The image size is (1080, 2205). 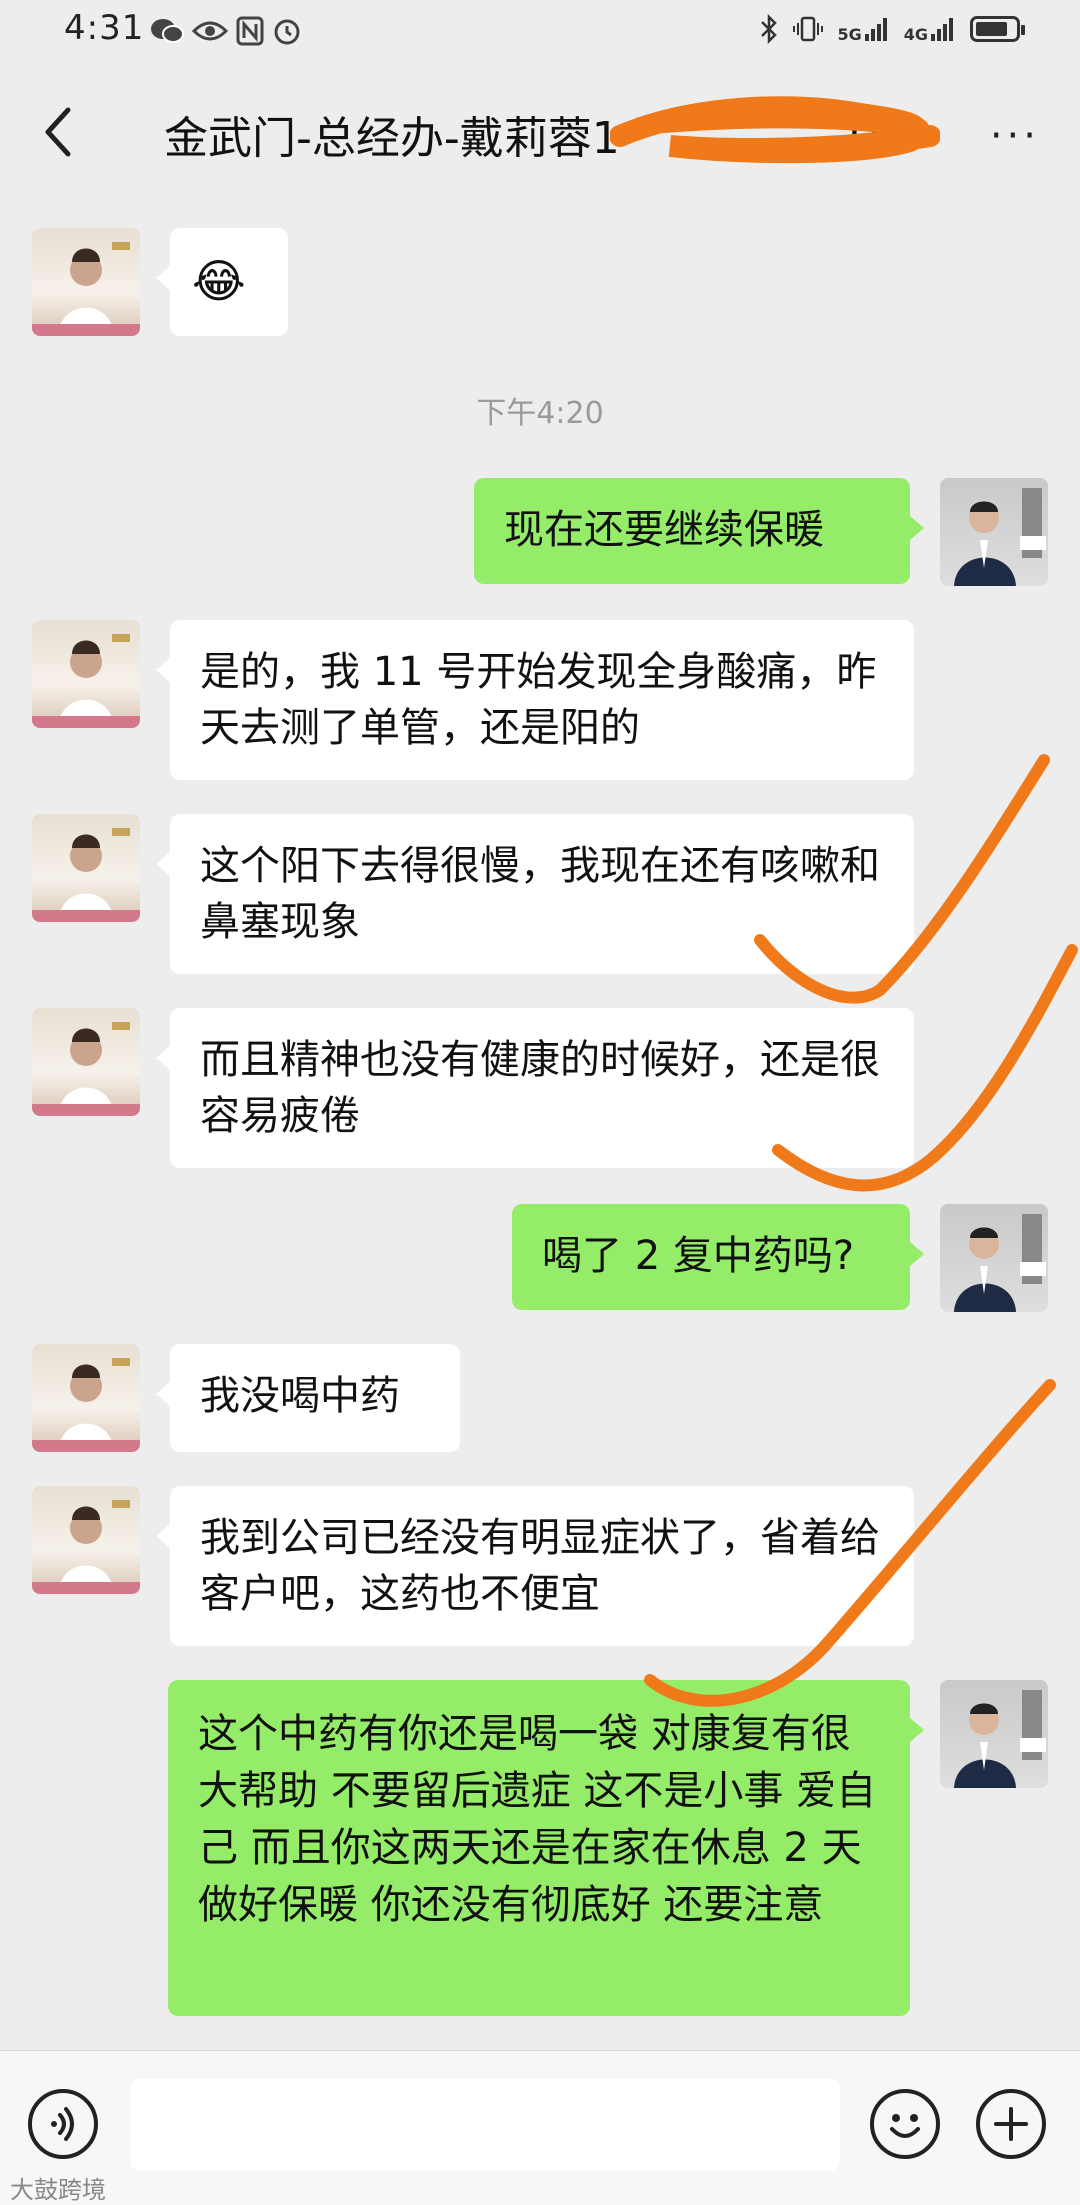 I want to click on emoji-button, so click(x=905, y=2124).